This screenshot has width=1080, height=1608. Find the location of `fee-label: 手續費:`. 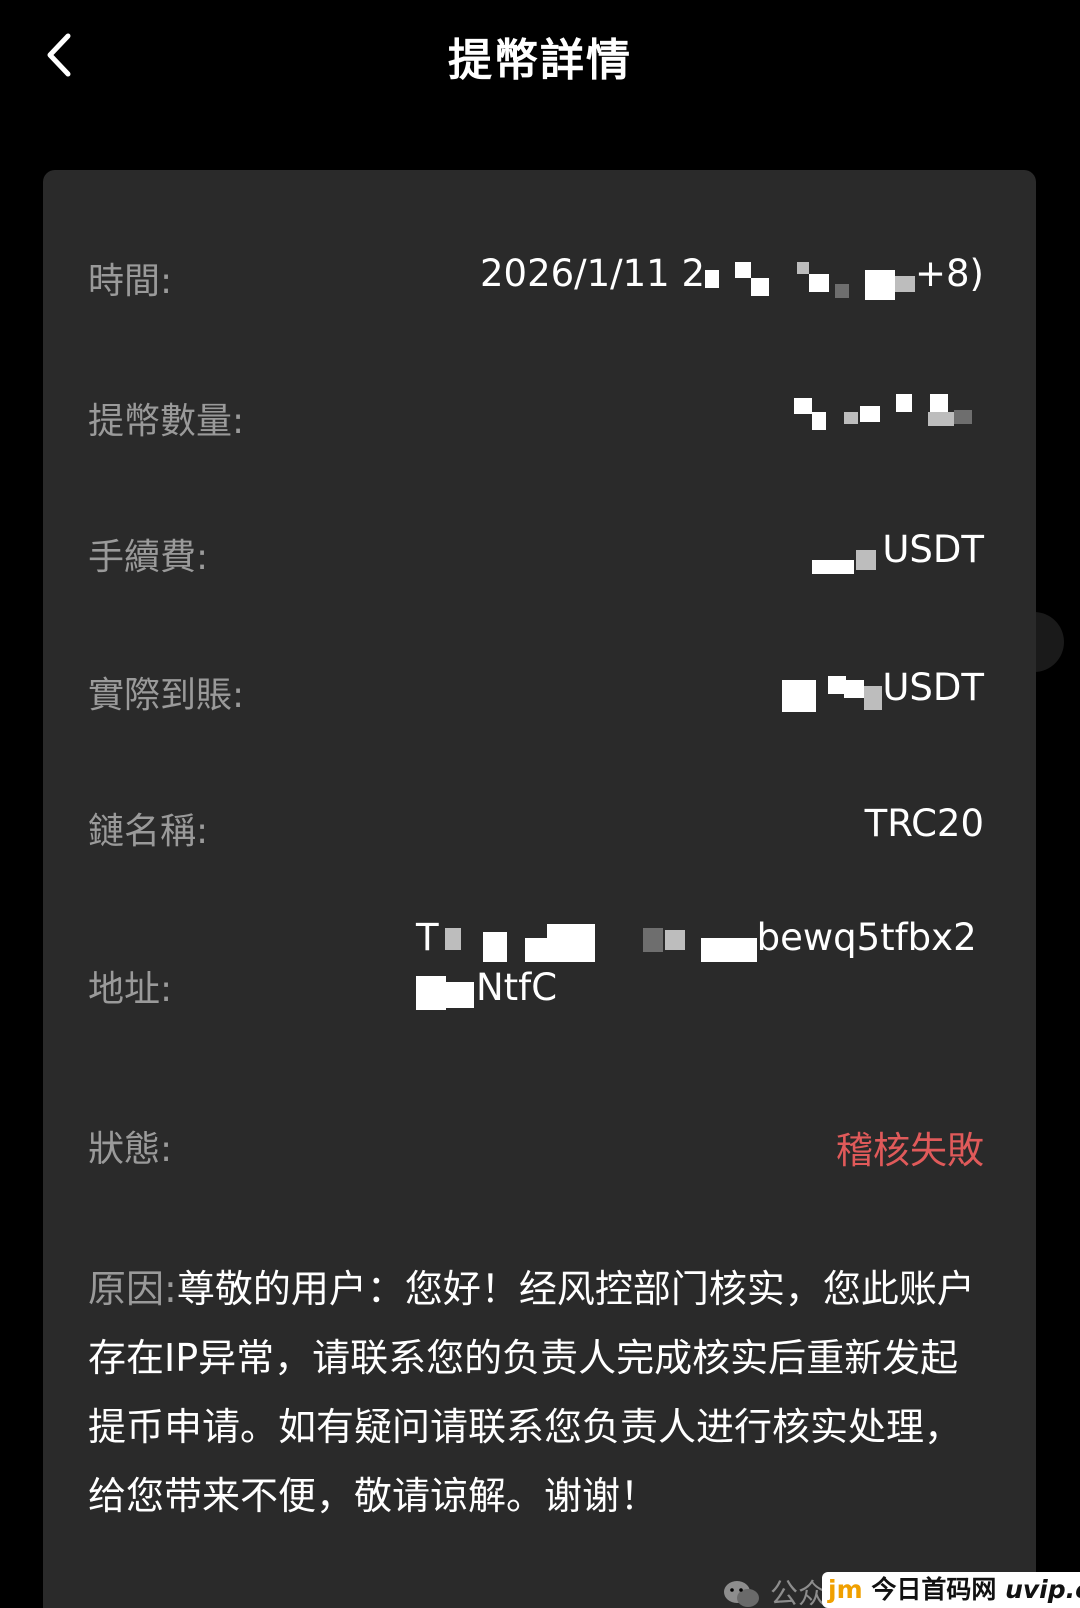

fee-label: 手續費: is located at coordinates (148, 557).